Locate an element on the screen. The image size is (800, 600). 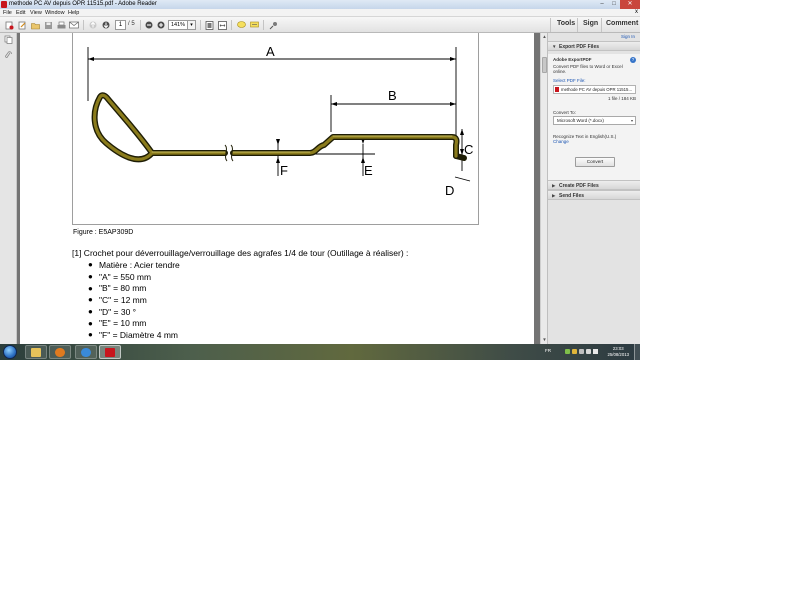
menu-edit: Edit is located at coordinates (20, 13).